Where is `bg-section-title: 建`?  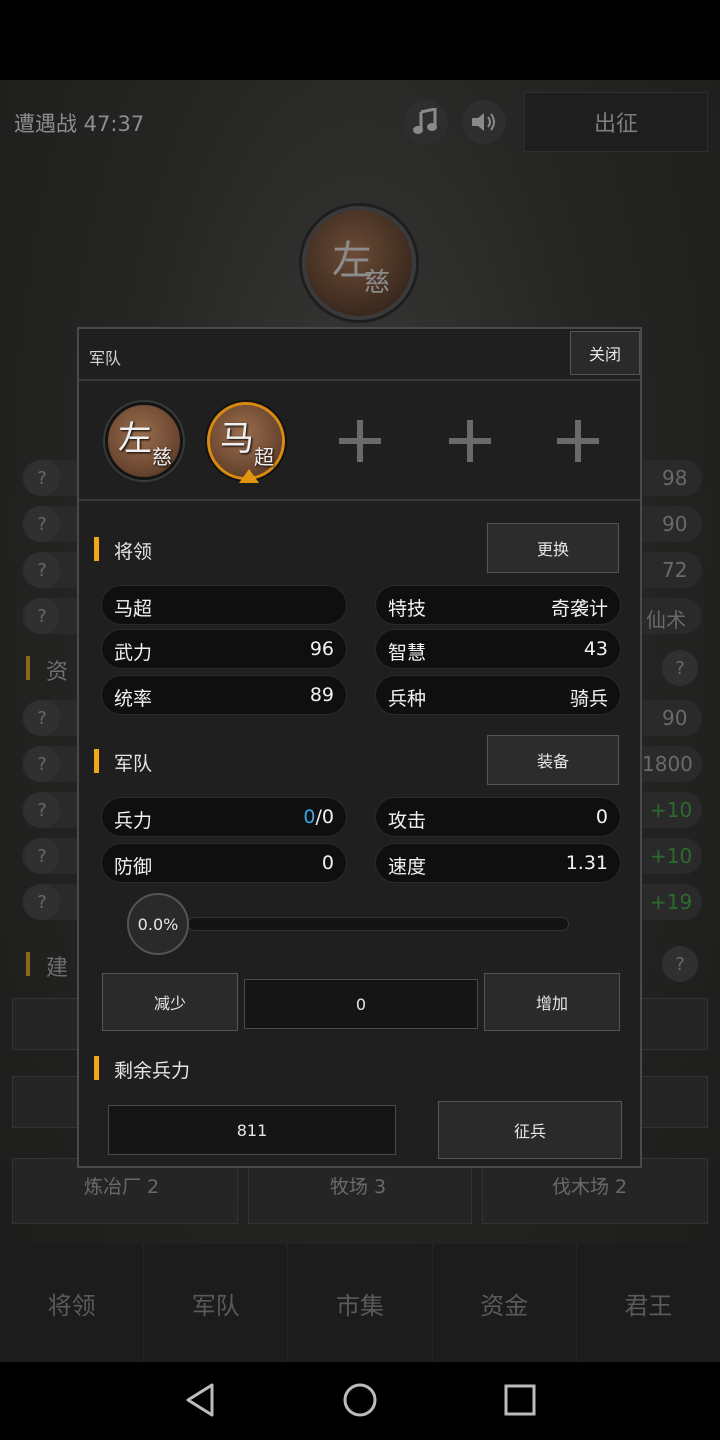 bg-section-title: 建 is located at coordinates (57, 968).